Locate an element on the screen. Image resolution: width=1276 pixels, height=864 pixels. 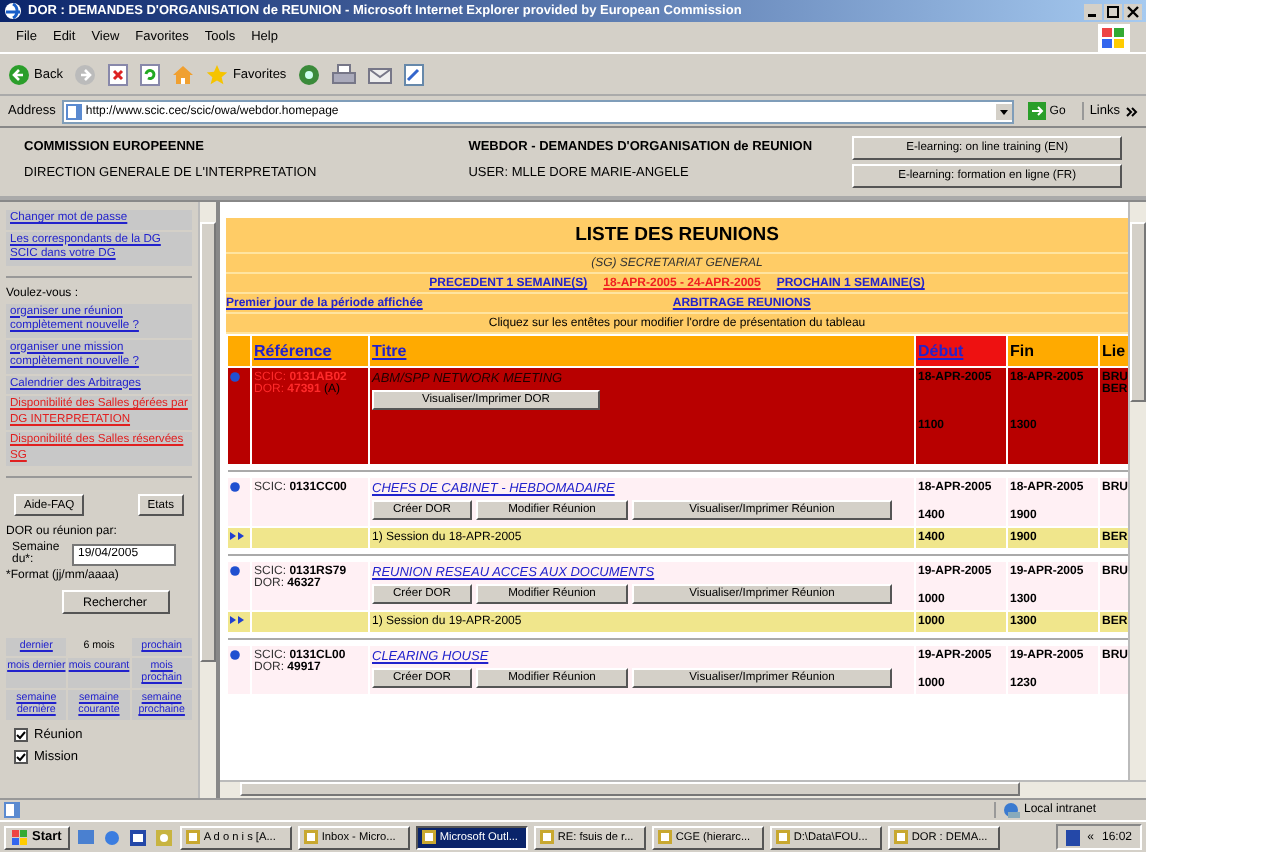
windows-logo-icon is located at coordinates (20, 837).